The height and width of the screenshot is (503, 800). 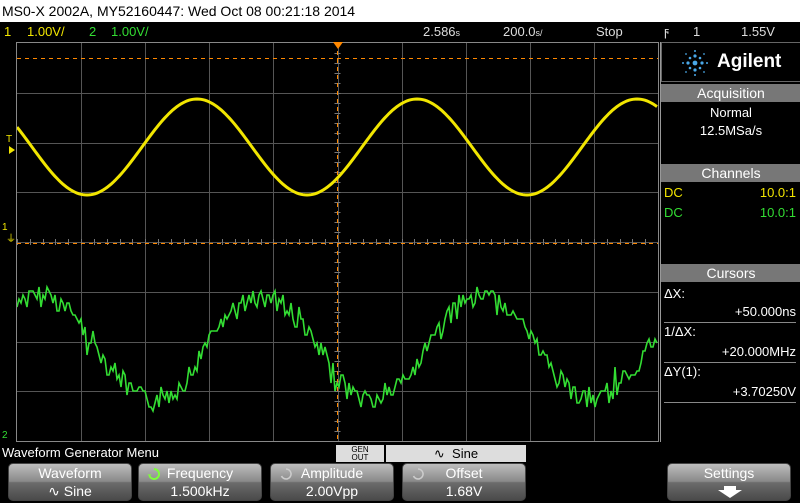 I want to click on ch2-probe: 10.0:1, so click(x=777, y=212).